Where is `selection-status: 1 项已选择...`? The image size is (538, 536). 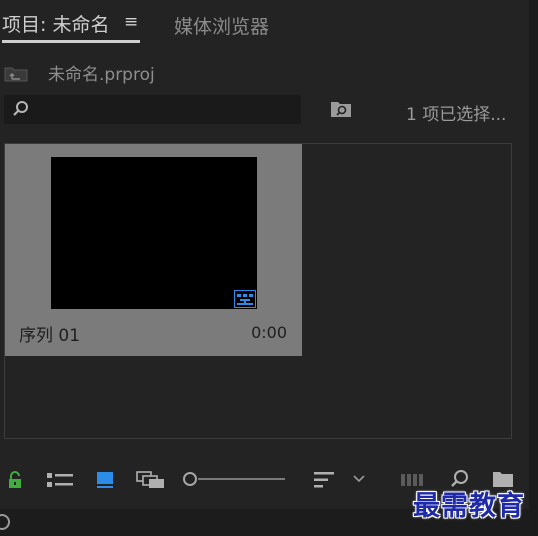
selection-status: 1 项已选择... is located at coordinates (456, 115).